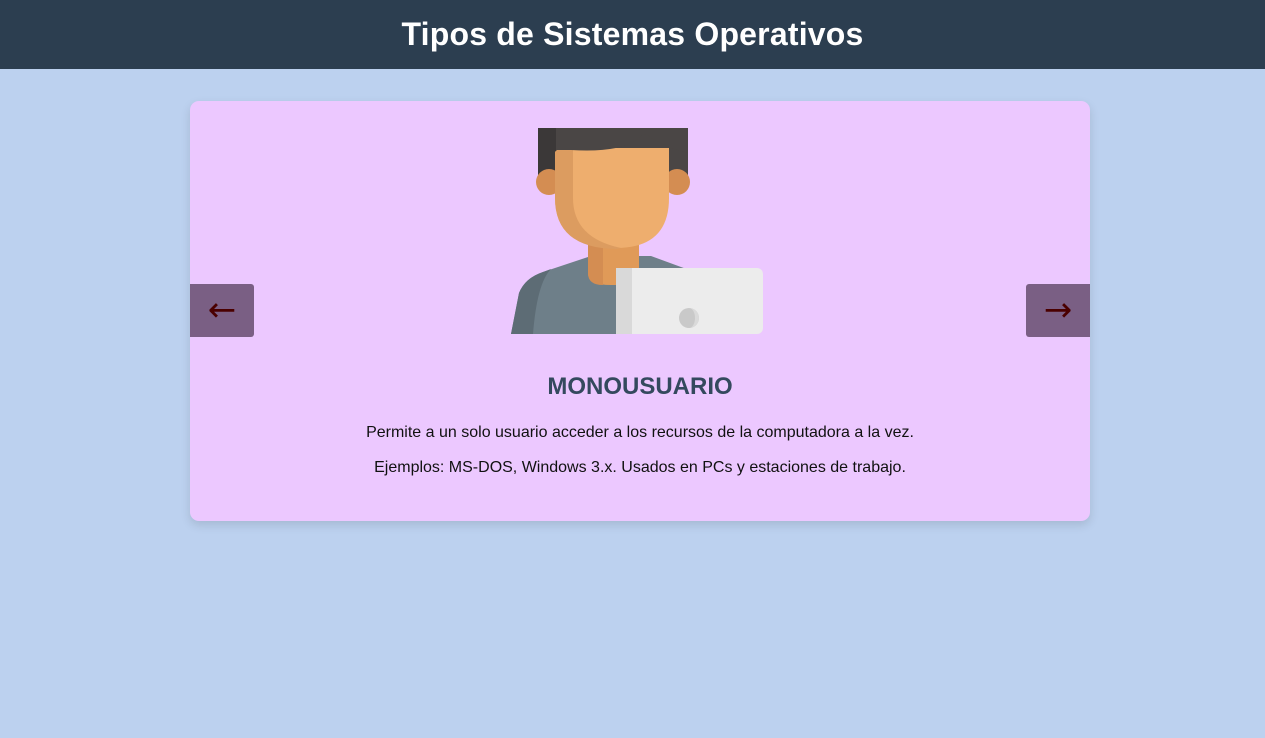 This screenshot has width=1265, height=738. I want to click on arrow-left-icon: ←, so click(222, 310).